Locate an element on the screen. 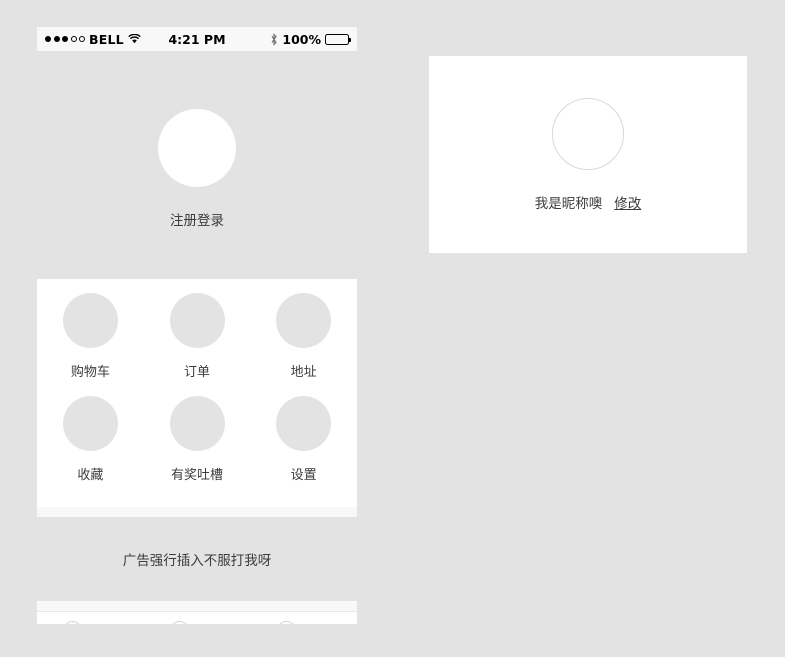 This screenshot has height=657, width=785. grid-item-label: 订单 is located at coordinates (197, 372).